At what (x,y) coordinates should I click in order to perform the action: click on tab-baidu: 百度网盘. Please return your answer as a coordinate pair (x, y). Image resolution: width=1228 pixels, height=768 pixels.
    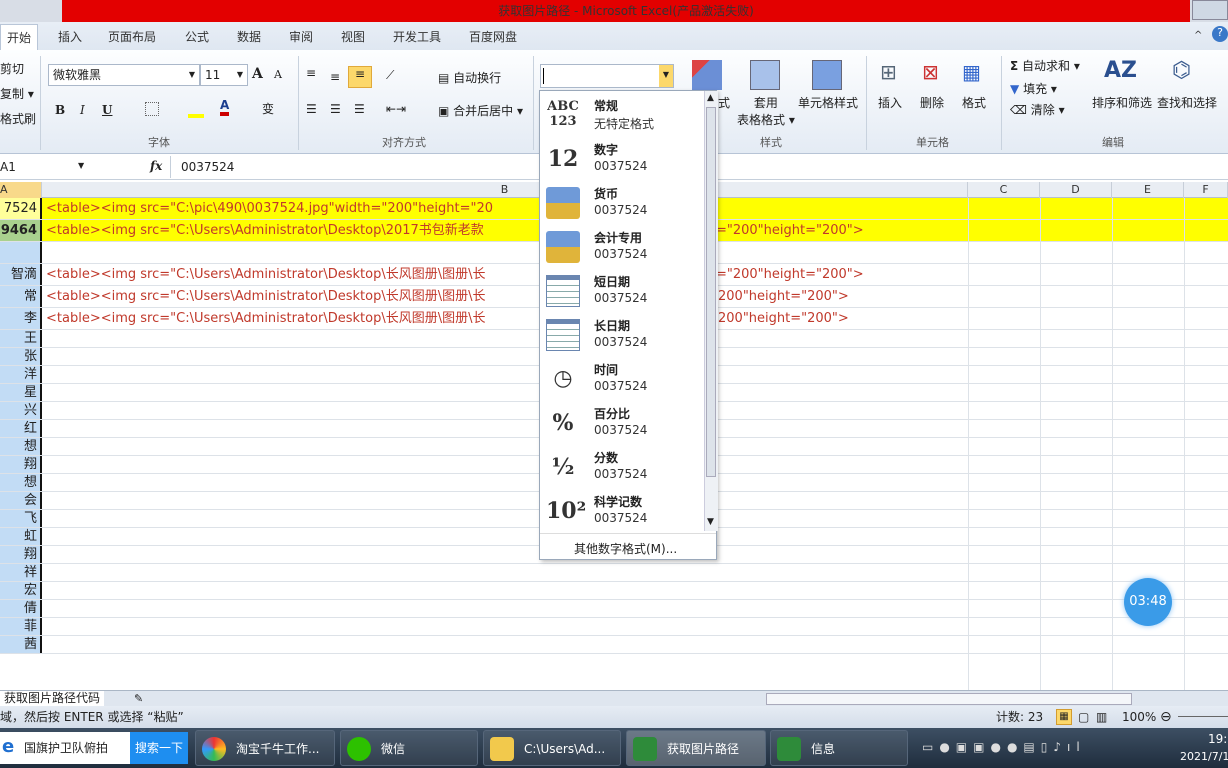
    Looking at the image, I should click on (493, 36).